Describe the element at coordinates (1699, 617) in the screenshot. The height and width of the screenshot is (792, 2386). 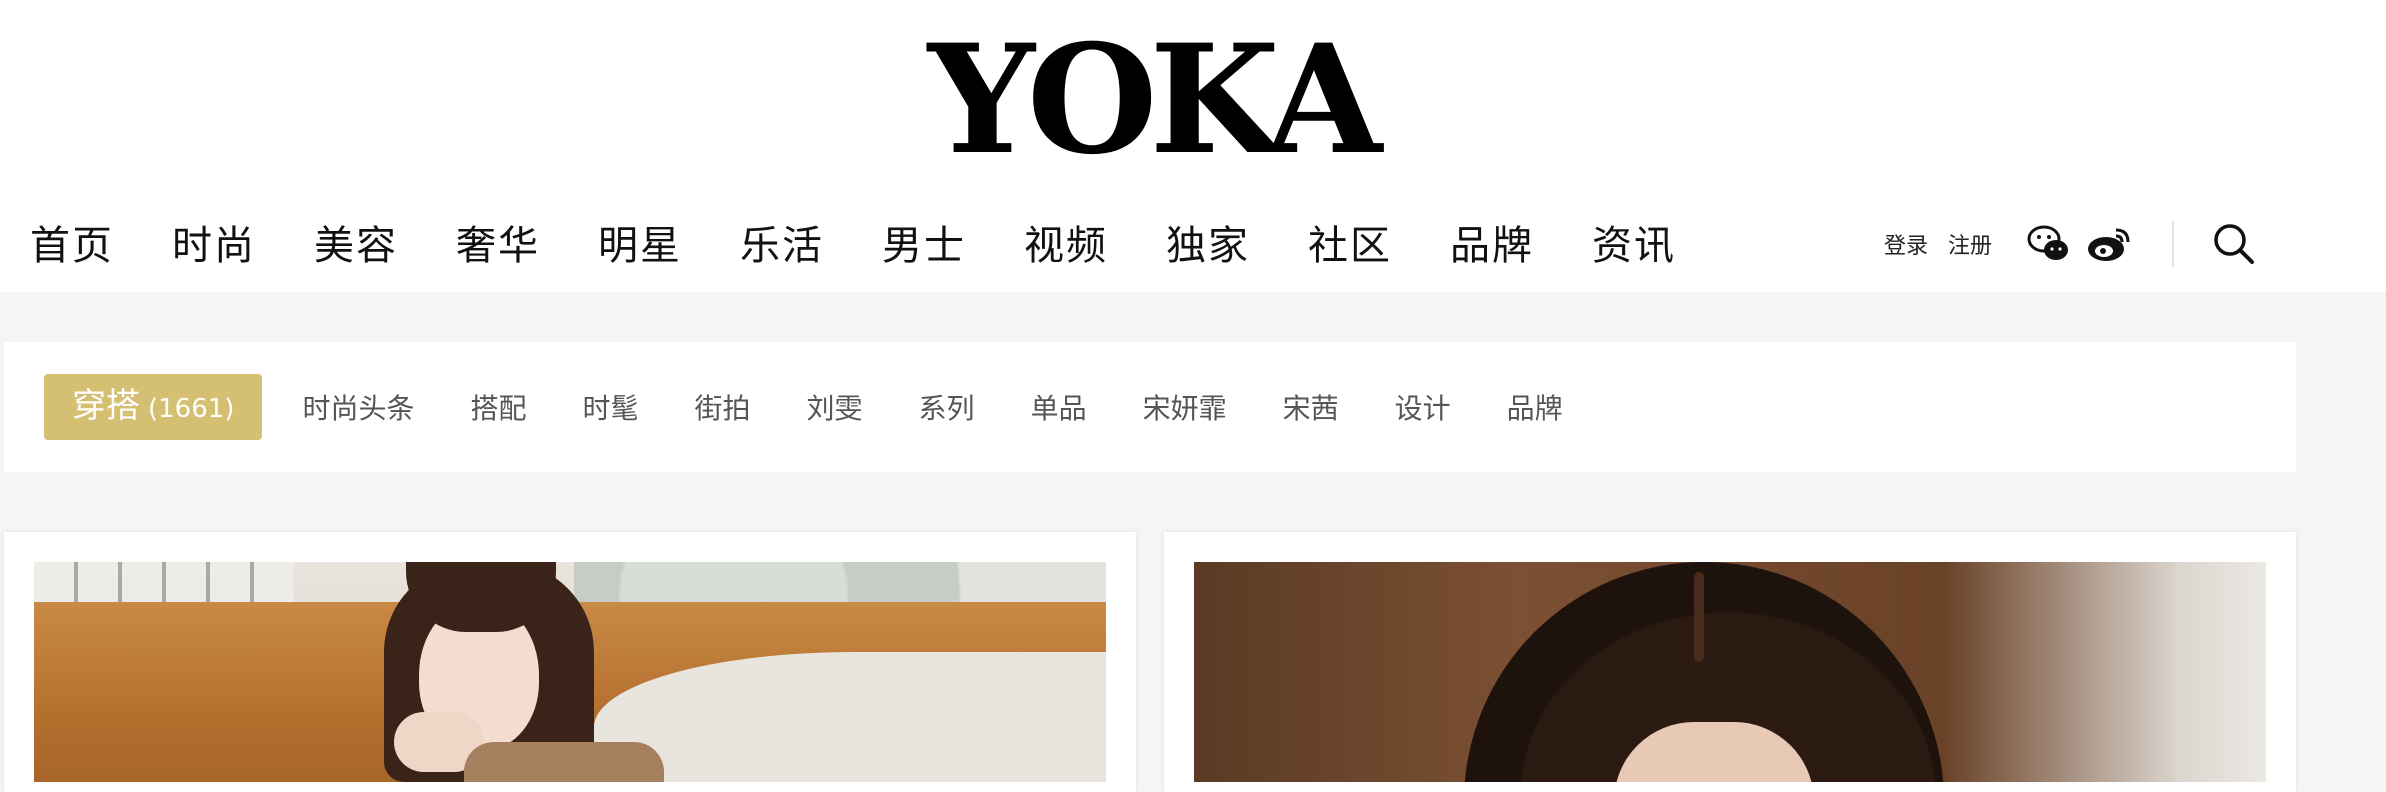
I see `photo-hair-part` at that location.